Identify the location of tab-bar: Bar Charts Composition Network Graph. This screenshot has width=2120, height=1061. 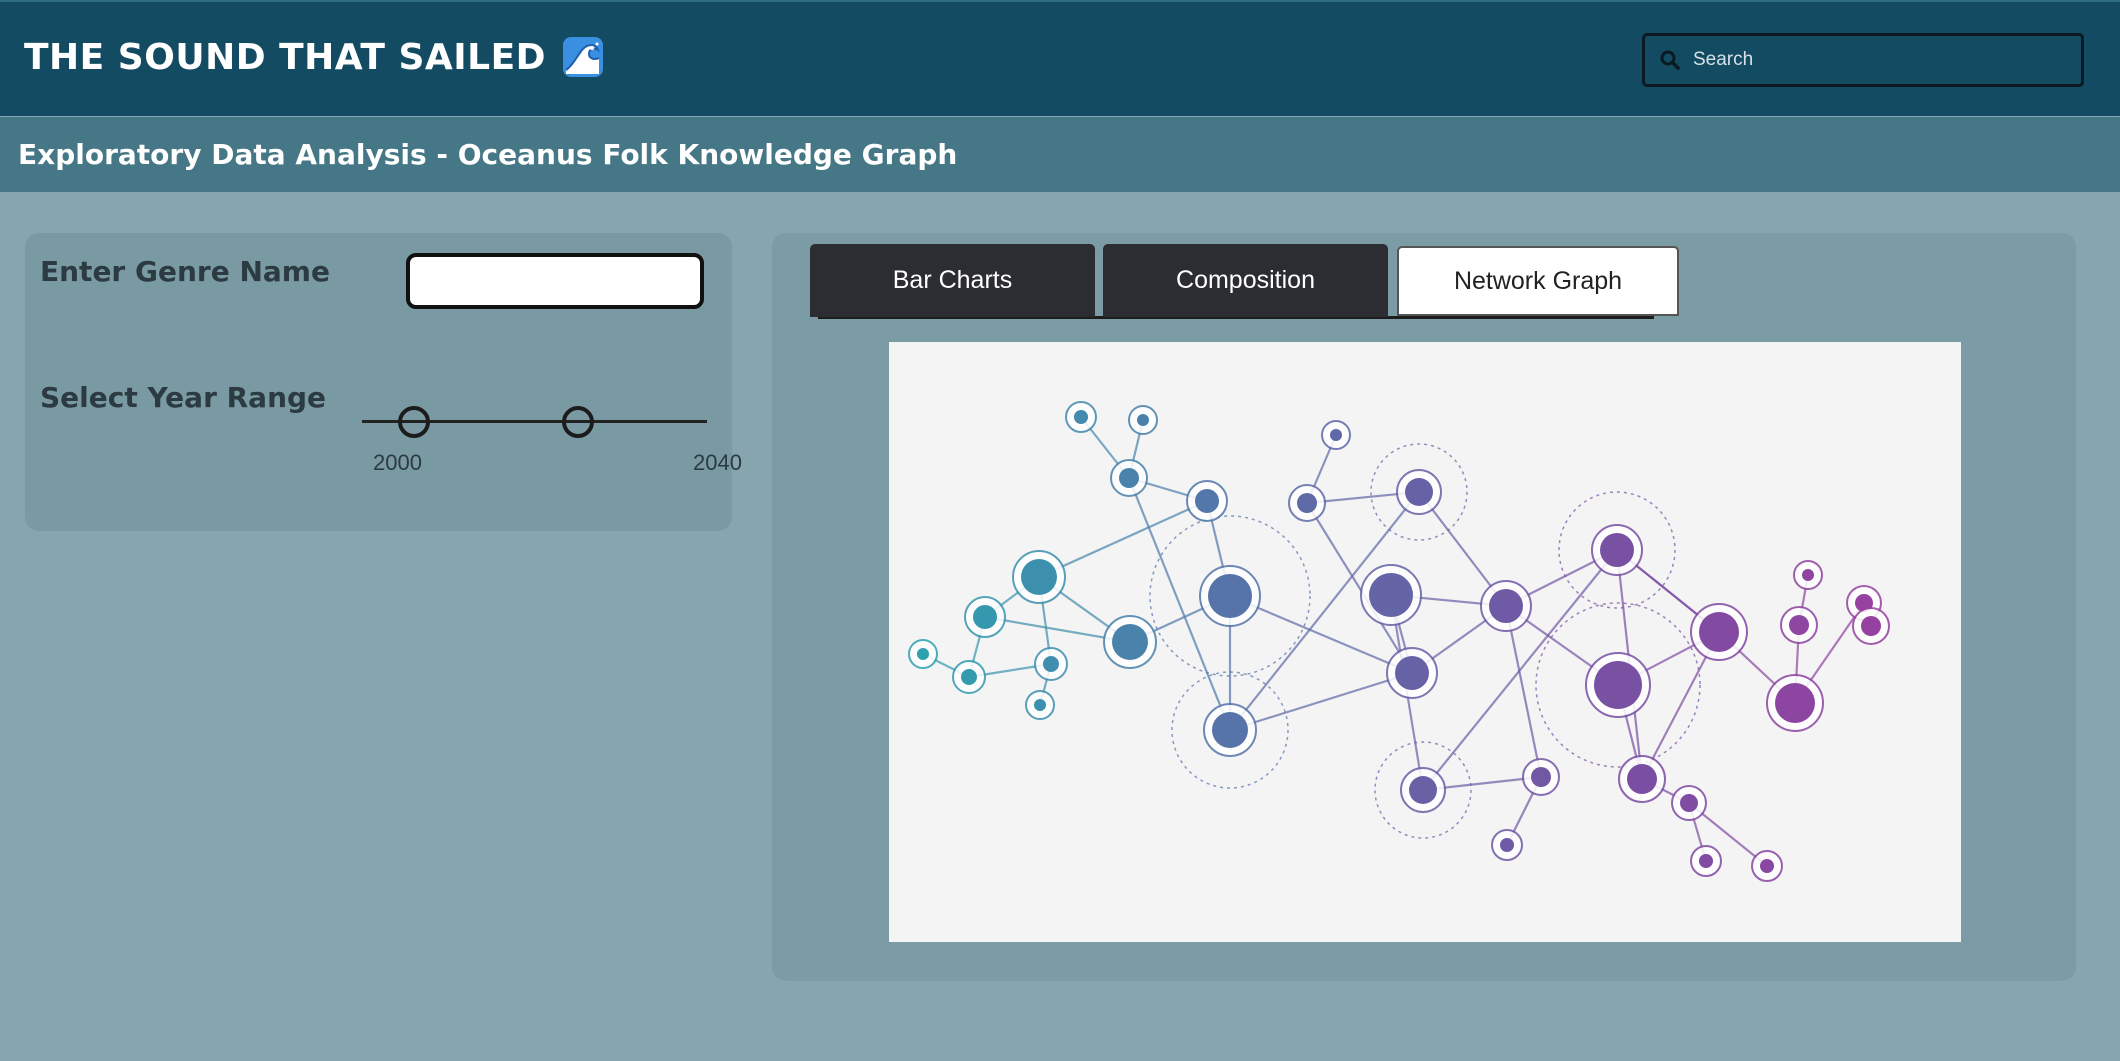
(1244, 282).